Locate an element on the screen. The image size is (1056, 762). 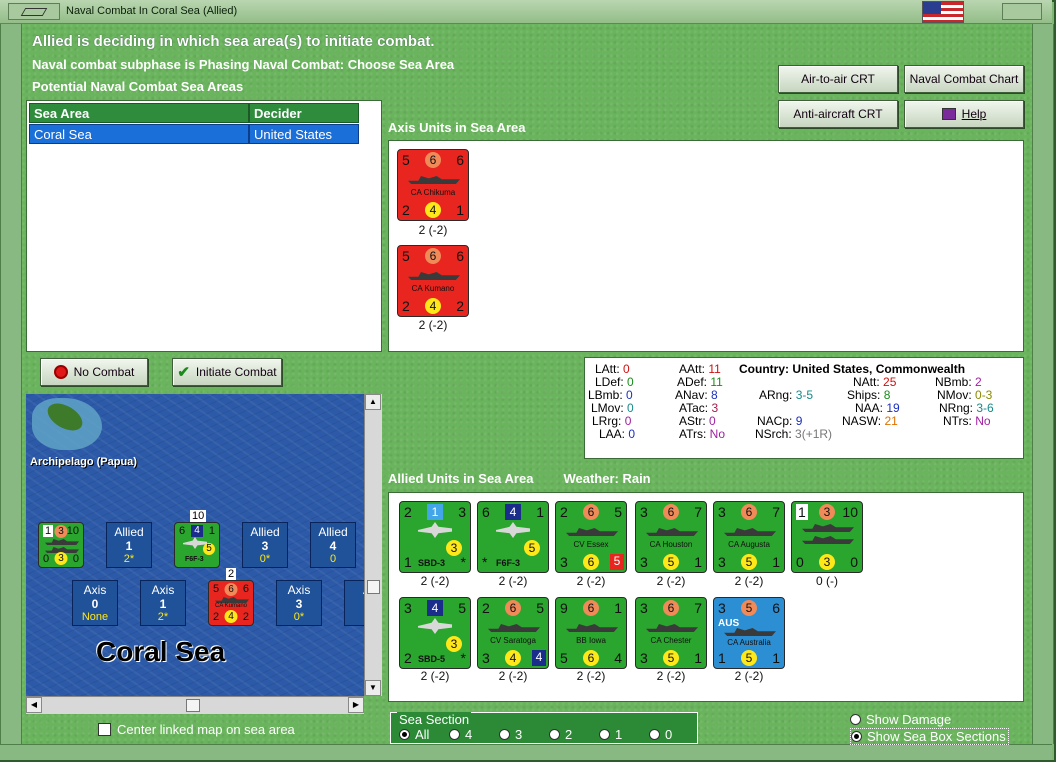
stat-lbmb: LBmb: 0 is located at coordinates (610, 395).